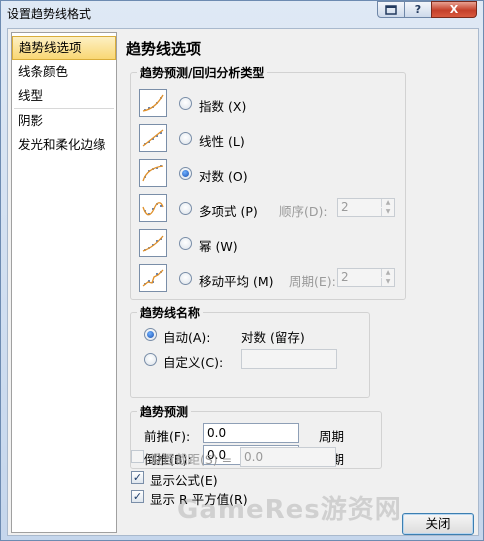  I want to click on regression-type-title: 趋势预测/回归分析类型, so click(202, 72).